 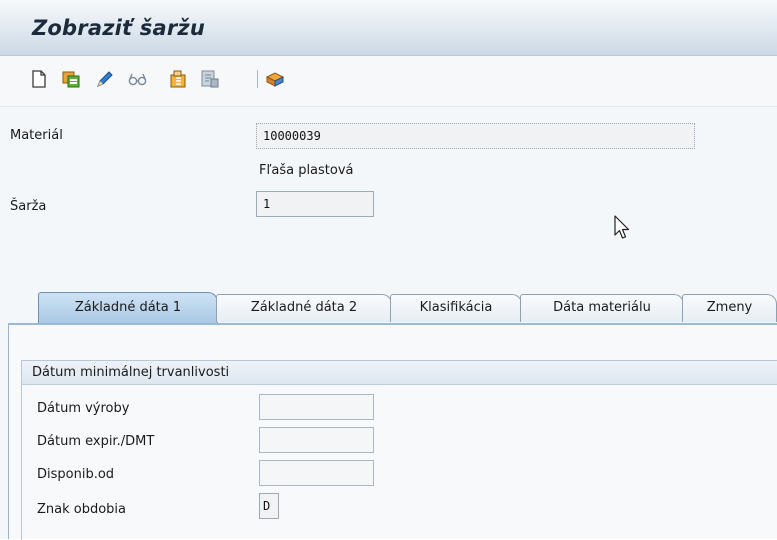 What do you see at coordinates (76, 474) in the screenshot?
I see `available-from-label: Disponib.od` at bounding box center [76, 474].